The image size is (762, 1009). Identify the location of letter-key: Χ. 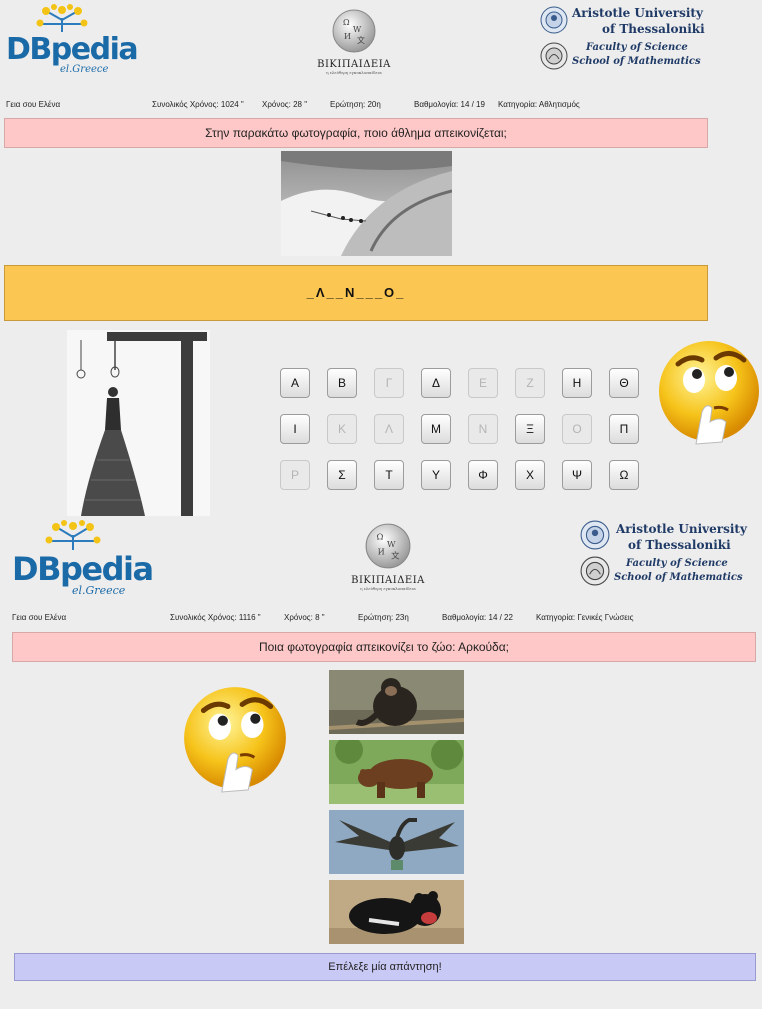
(530, 475).